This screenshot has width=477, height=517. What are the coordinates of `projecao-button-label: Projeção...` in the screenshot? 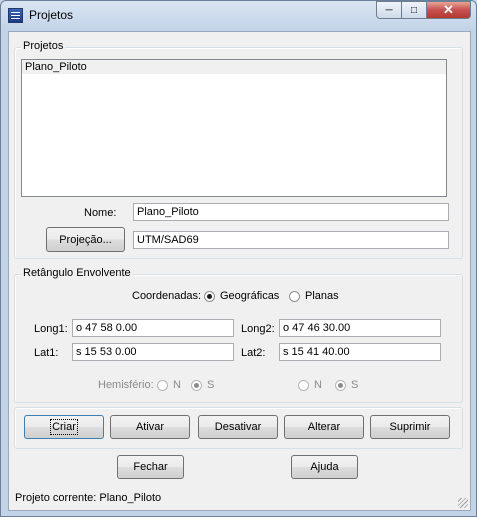 It's located at (85, 239).